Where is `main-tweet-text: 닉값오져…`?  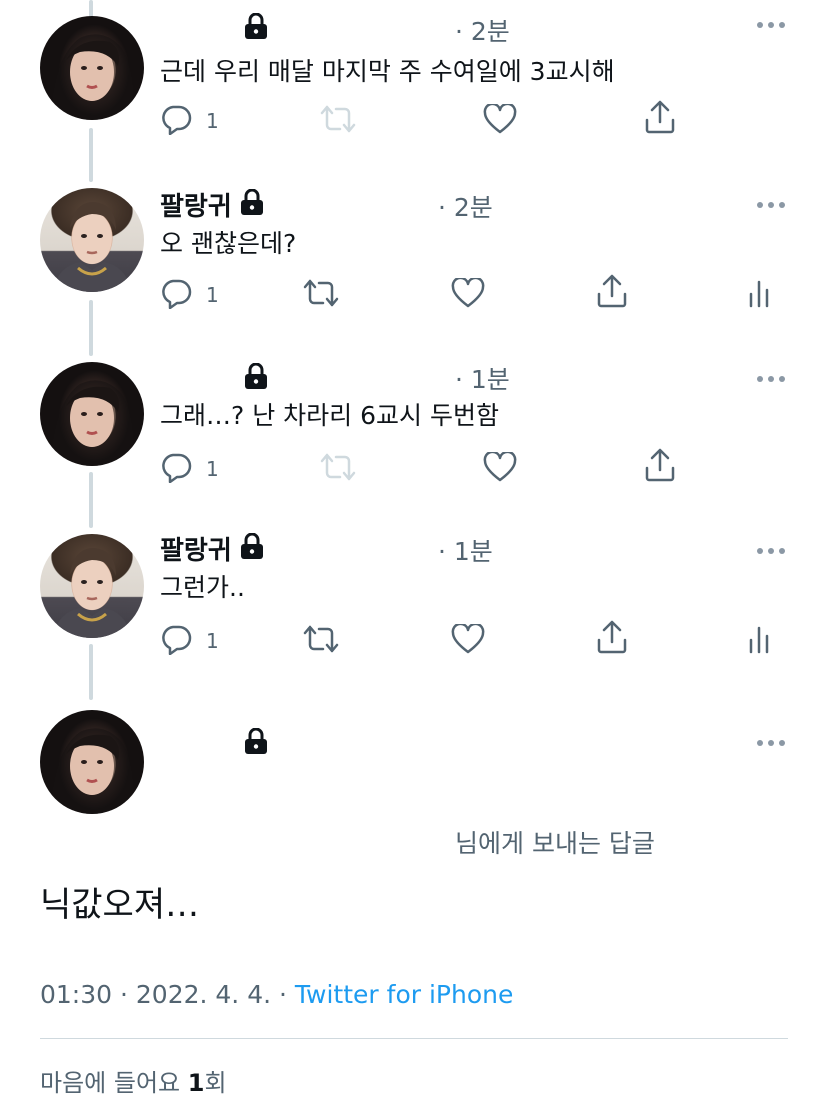
main-tweet-text: 닉값오져… is located at coordinates (120, 905).